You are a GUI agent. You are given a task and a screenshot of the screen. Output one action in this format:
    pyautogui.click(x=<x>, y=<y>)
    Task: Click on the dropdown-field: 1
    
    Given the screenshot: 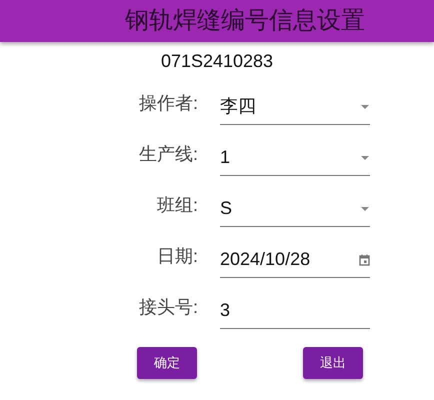 What is the action you would take?
    pyautogui.click(x=295, y=160)
    